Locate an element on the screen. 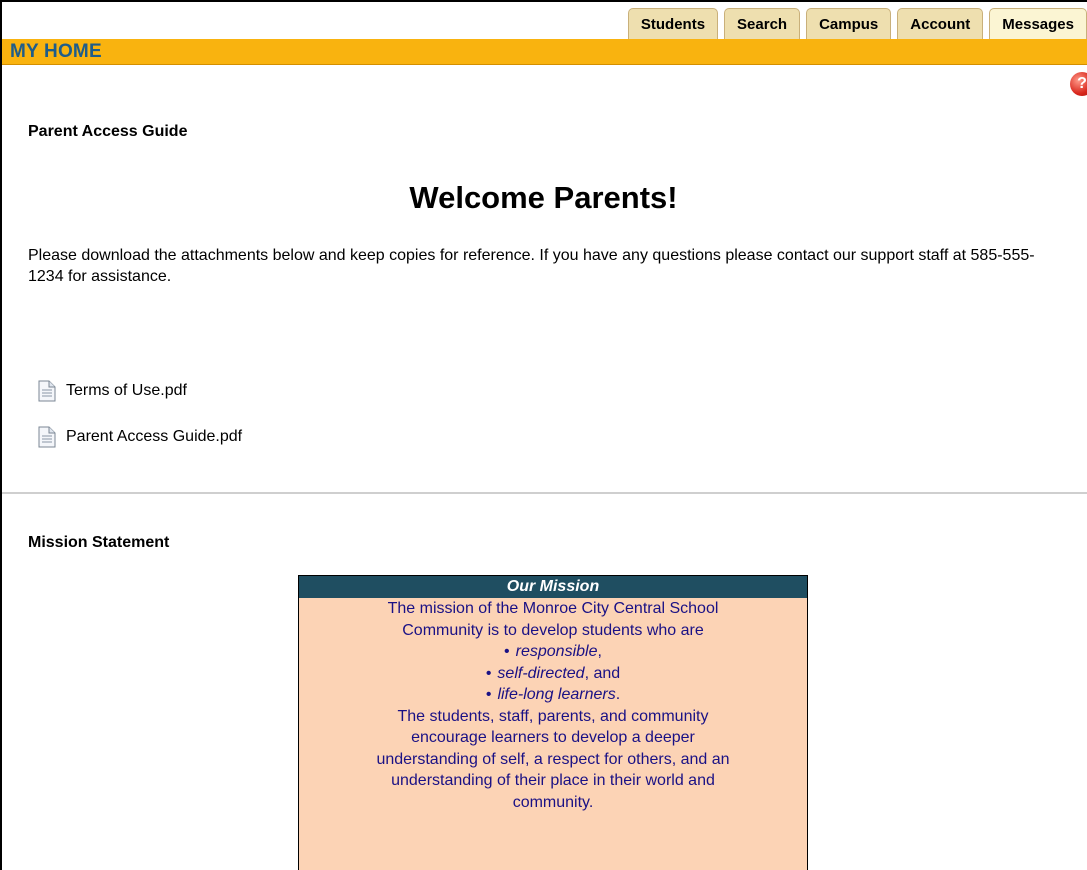 The height and width of the screenshot is (870, 1087). tab-search: Search is located at coordinates (762, 23).